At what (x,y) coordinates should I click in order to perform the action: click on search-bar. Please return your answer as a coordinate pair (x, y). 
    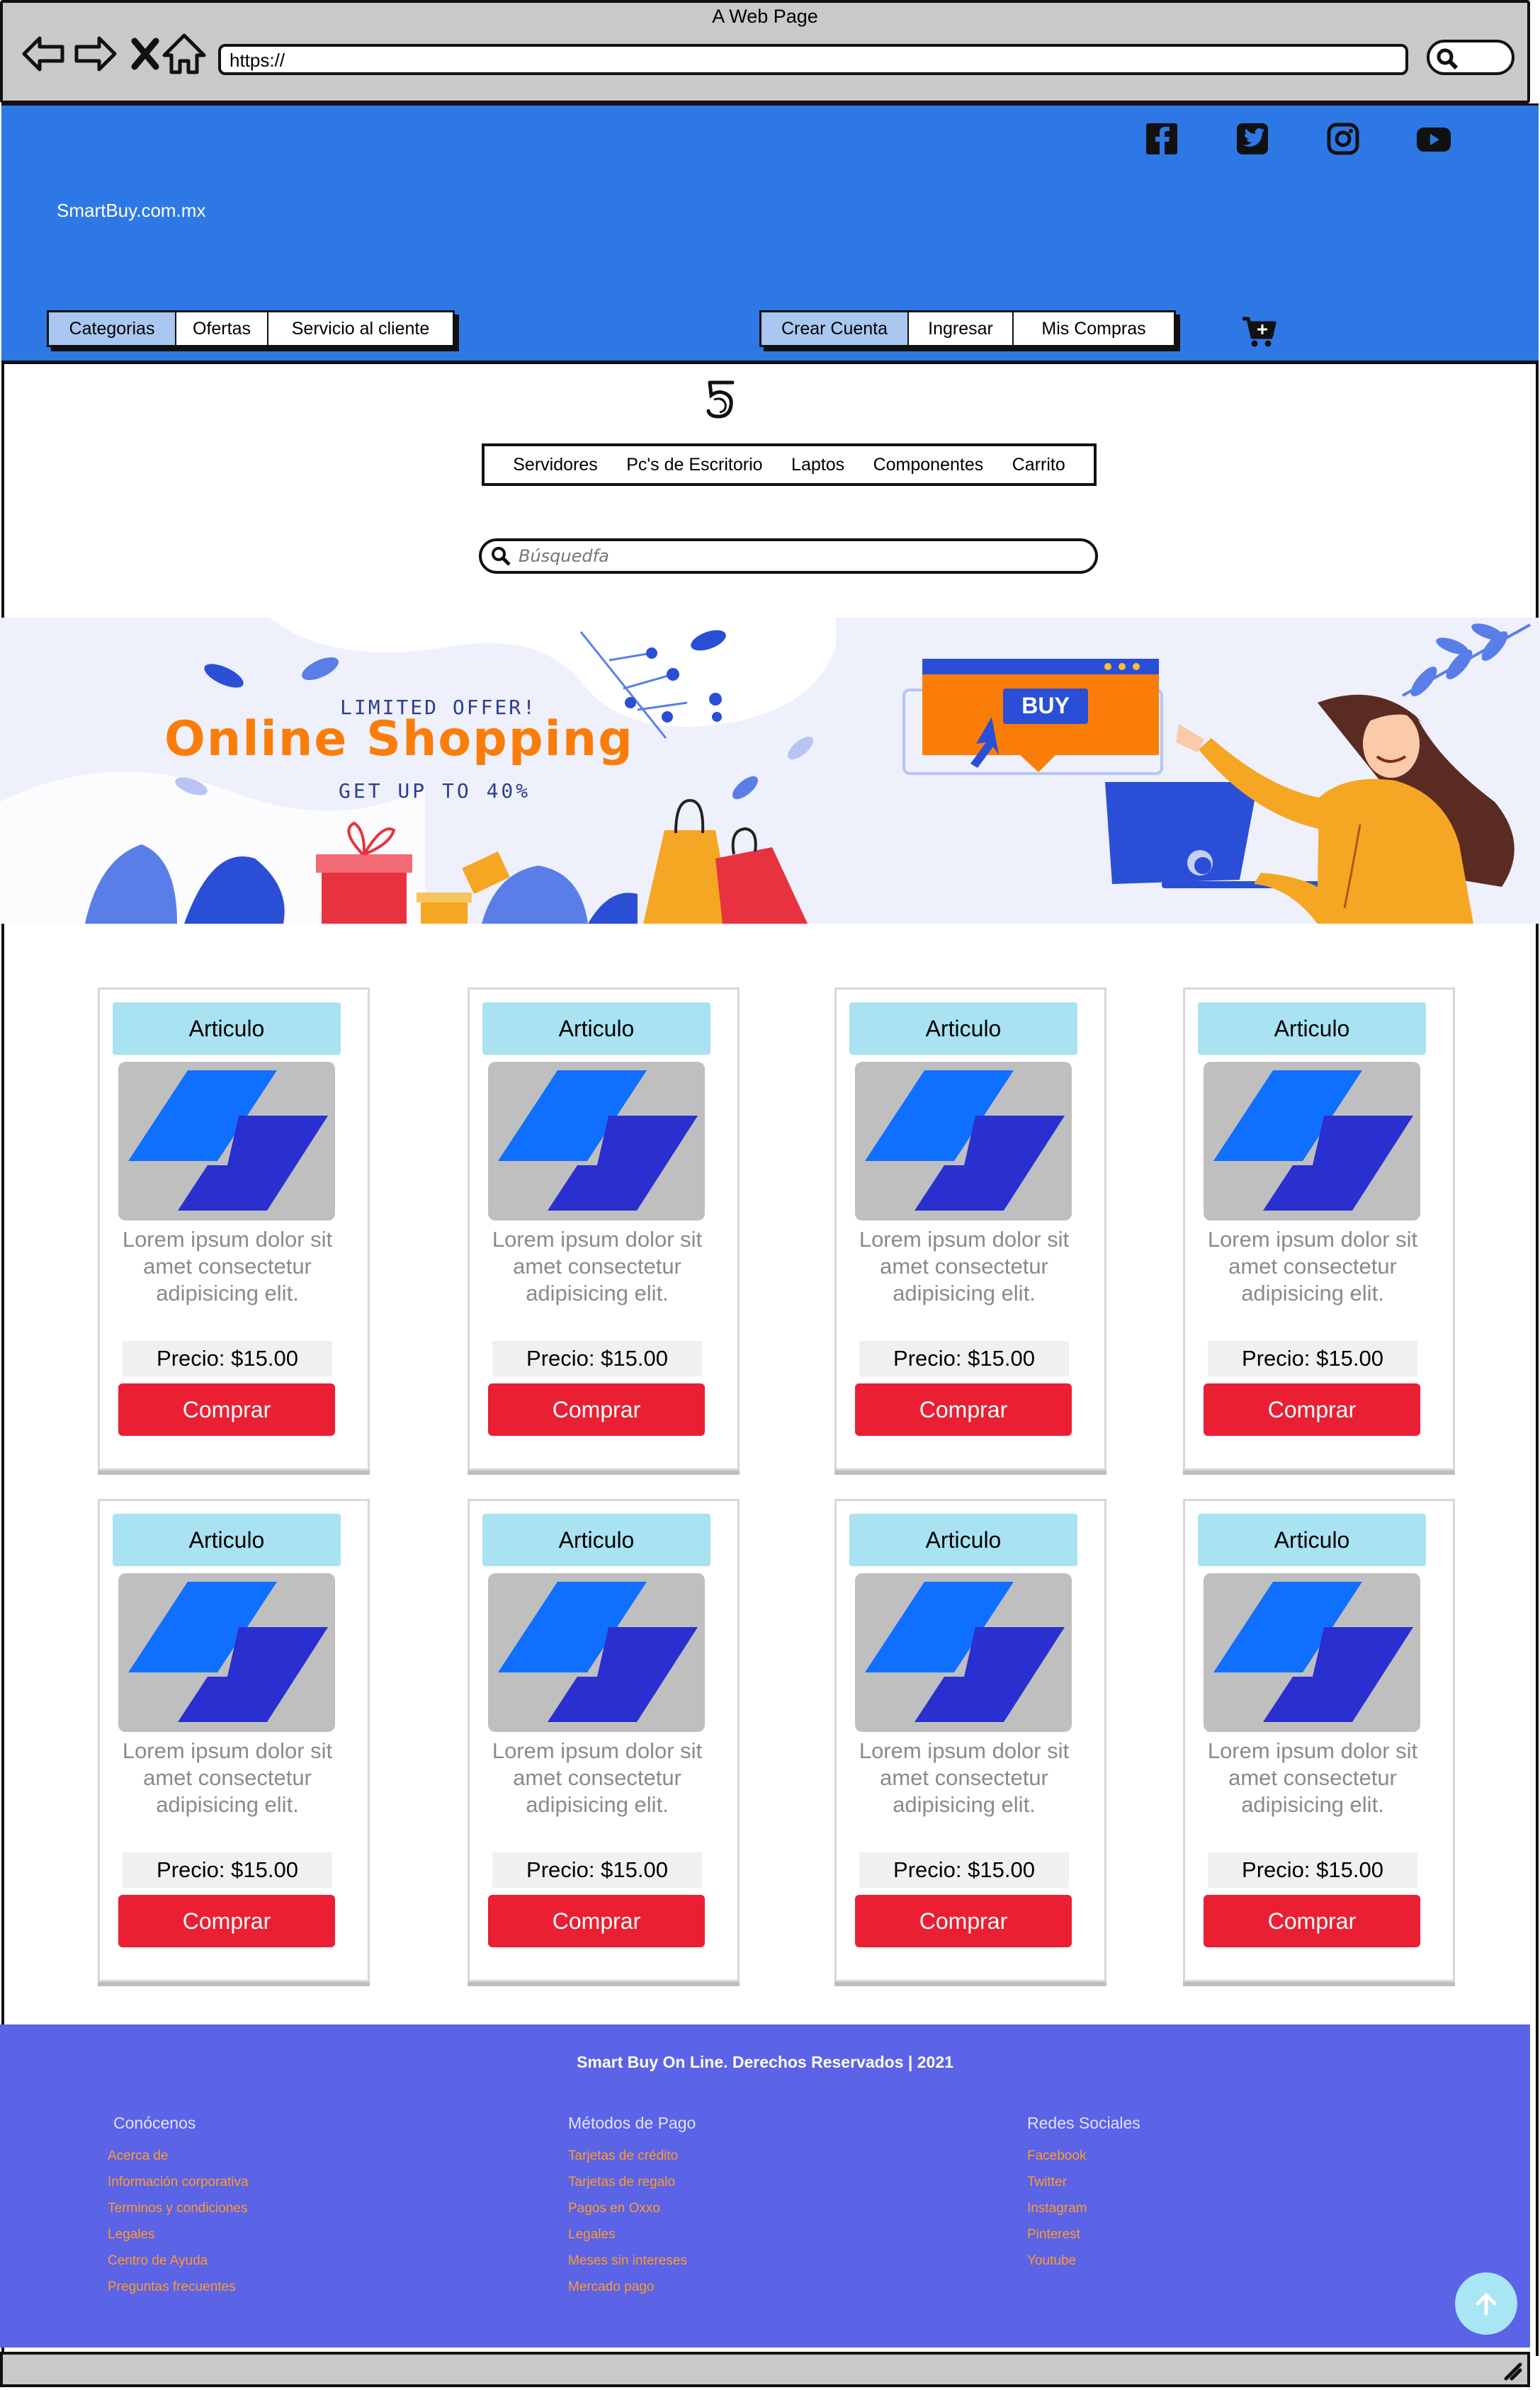
    Looking at the image, I should click on (788, 556).